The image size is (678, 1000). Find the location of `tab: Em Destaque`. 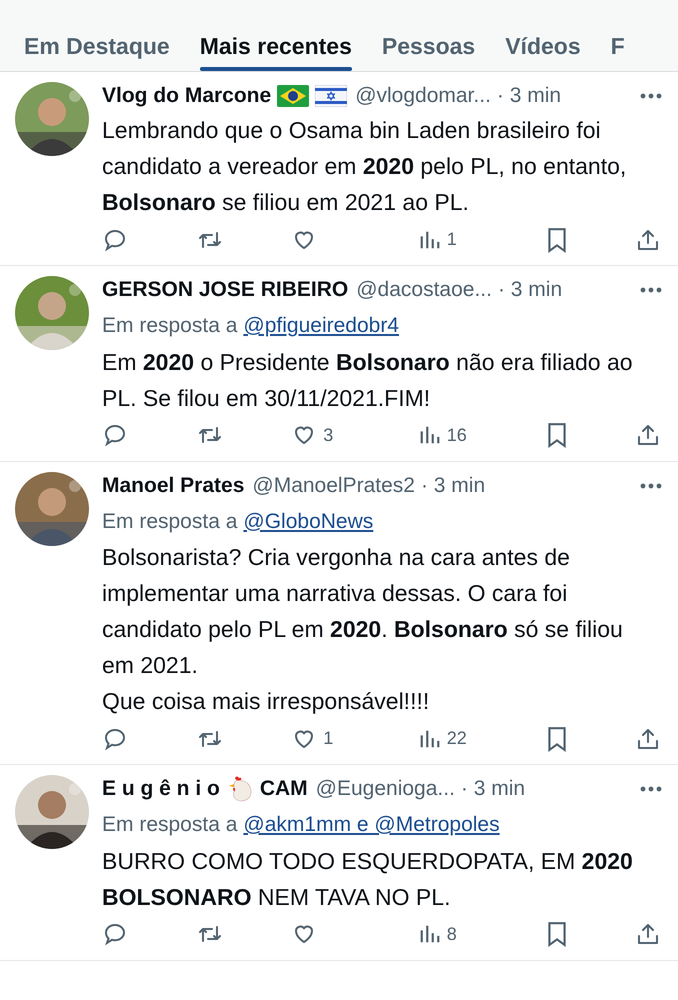

tab: Em Destaque is located at coordinates (97, 35).